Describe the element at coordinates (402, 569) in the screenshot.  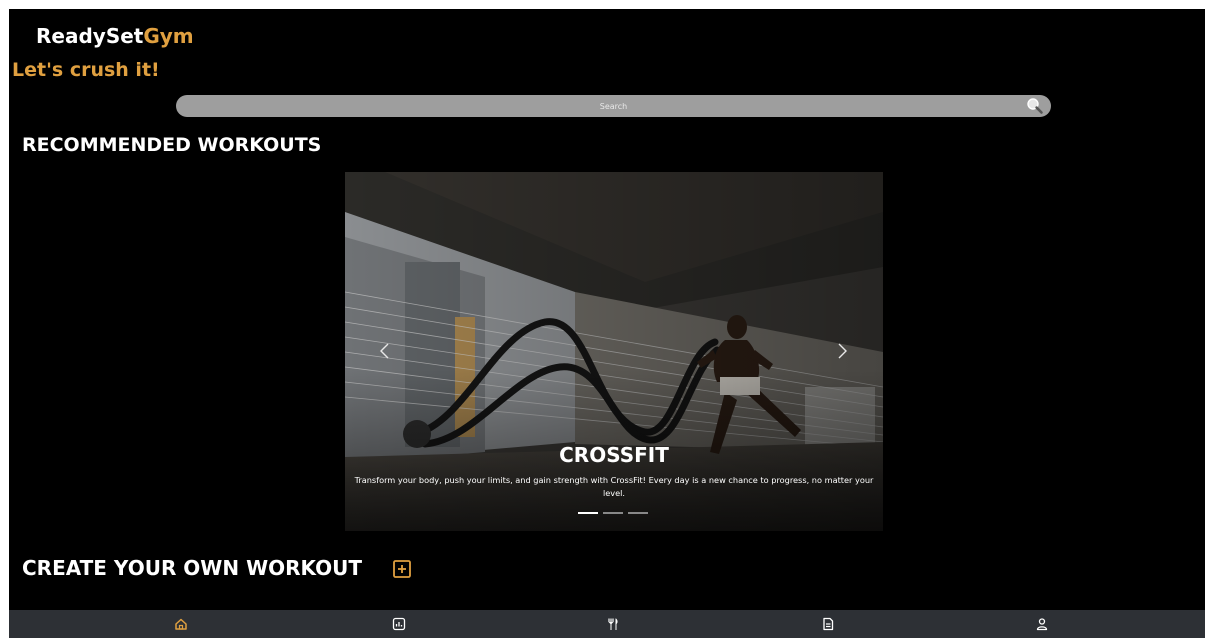
I see `add-square-icon` at that location.